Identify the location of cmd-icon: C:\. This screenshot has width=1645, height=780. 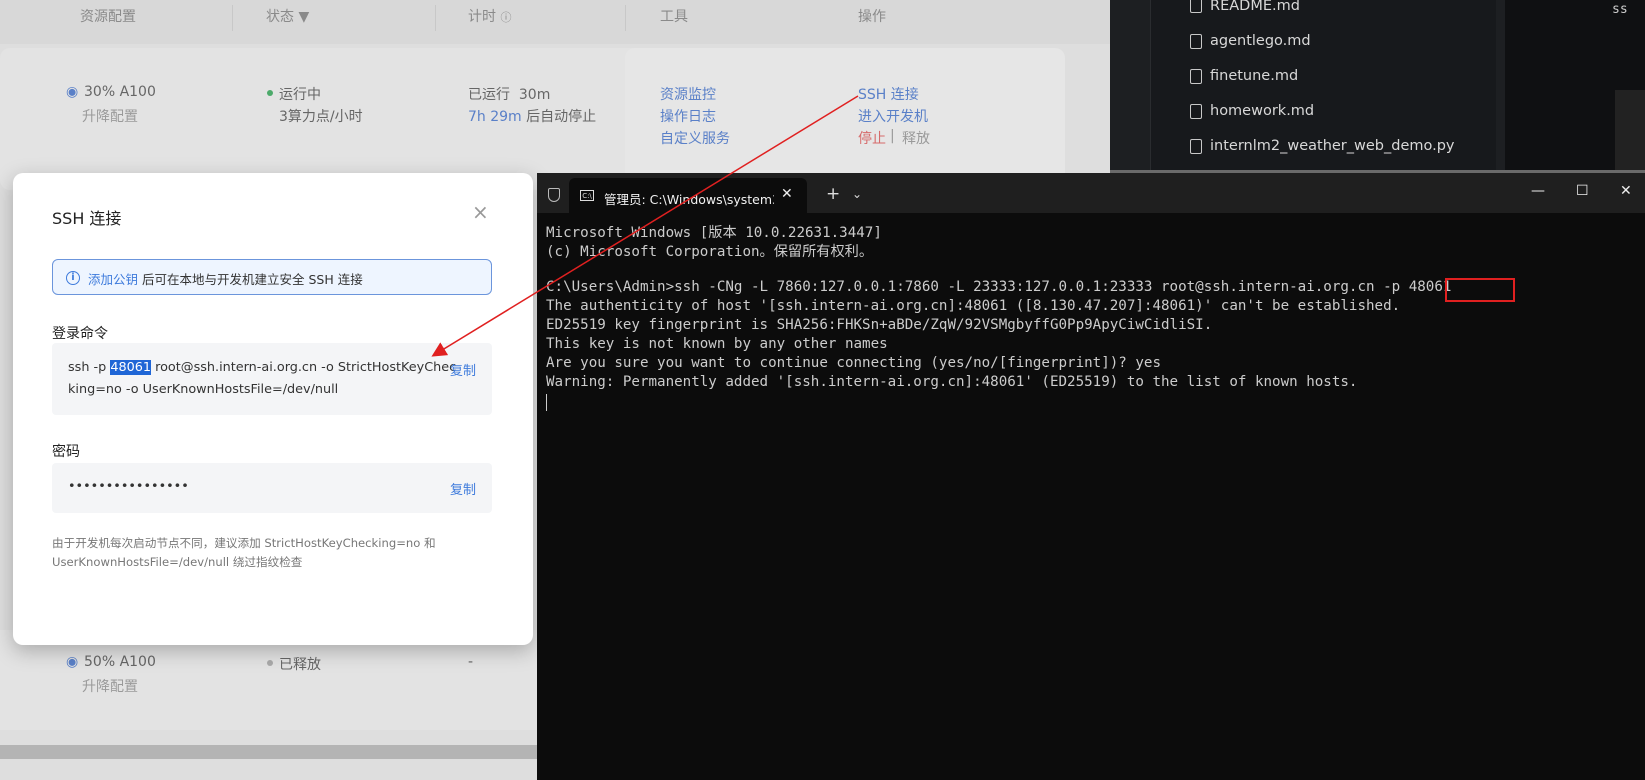
(587, 195).